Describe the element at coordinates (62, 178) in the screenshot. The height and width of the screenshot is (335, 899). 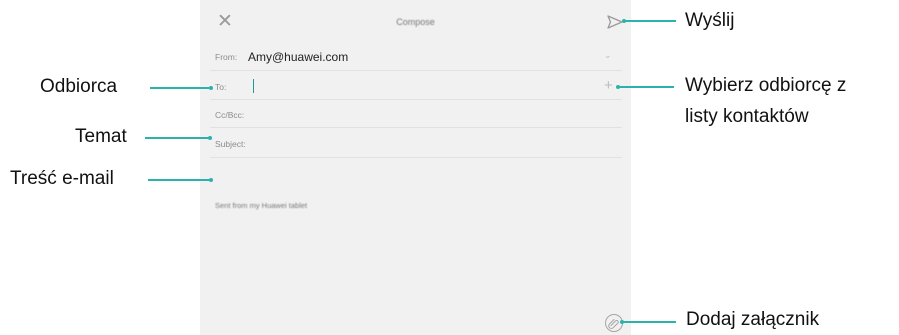
I see `callout-body: Treść e-mail` at that location.